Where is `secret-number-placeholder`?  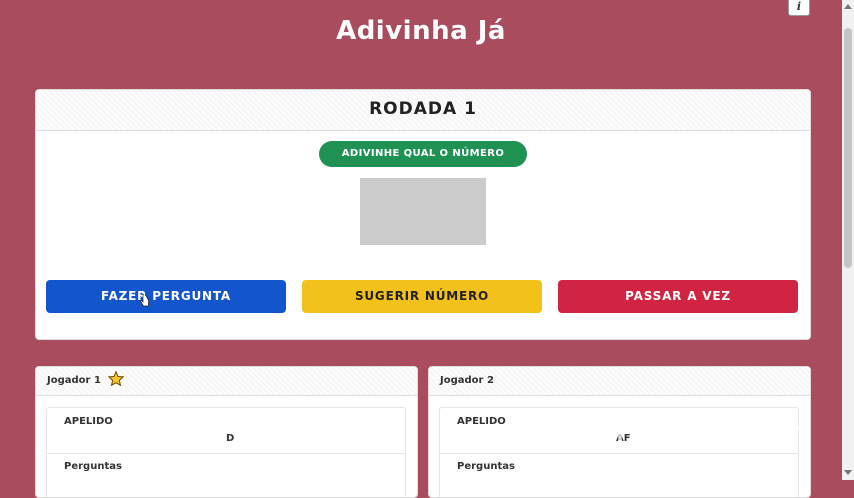
secret-number-placeholder is located at coordinates (423, 211).